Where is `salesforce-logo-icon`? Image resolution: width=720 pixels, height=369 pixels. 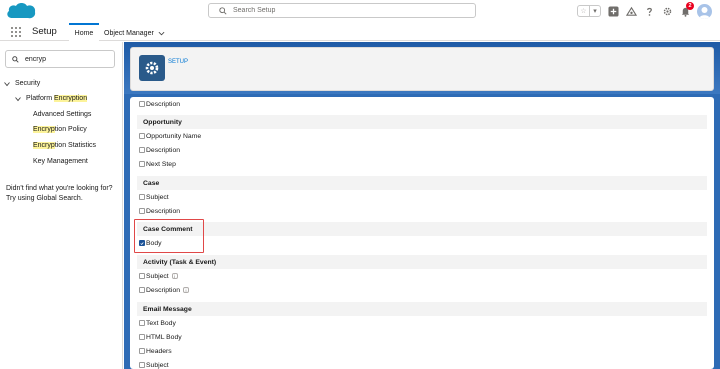 salesforce-logo-icon is located at coordinates (21, 11).